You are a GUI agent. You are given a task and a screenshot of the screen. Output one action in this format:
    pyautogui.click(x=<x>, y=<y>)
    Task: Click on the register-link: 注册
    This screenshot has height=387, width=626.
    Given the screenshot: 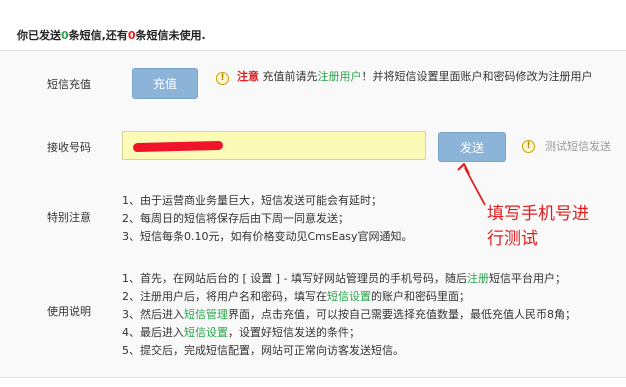 What is the action you would take?
    pyautogui.click(x=478, y=278)
    